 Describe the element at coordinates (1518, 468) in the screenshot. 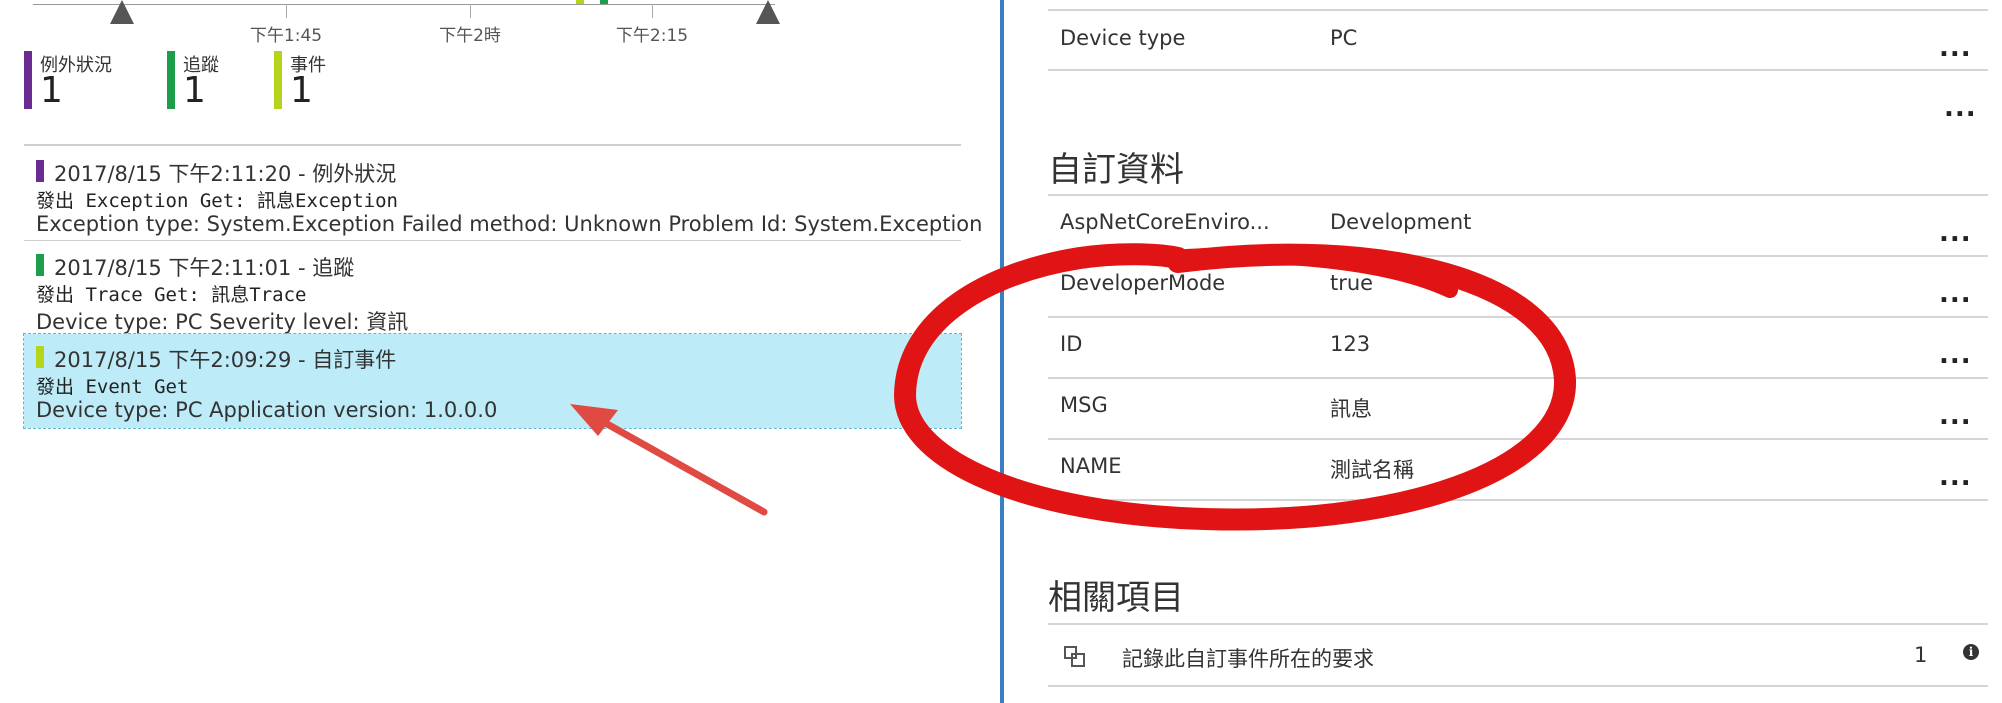

I see `property-row-name: NAME 測試名稱` at that location.